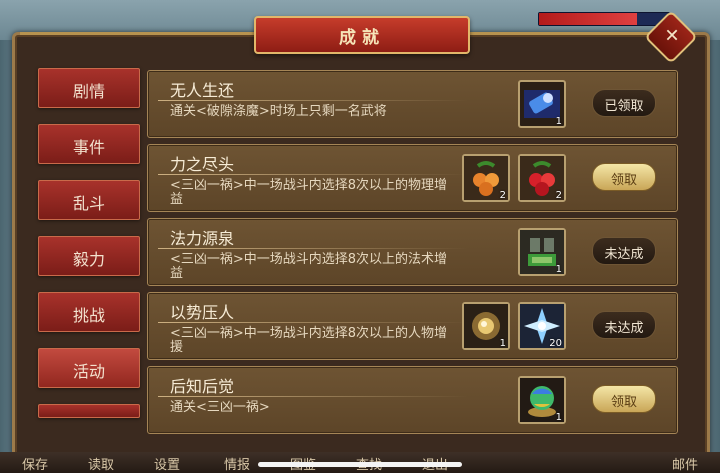 This screenshot has height=473, width=720. What do you see at coordinates (542, 326) in the screenshot?
I see `reward-item: 20` at bounding box center [542, 326].